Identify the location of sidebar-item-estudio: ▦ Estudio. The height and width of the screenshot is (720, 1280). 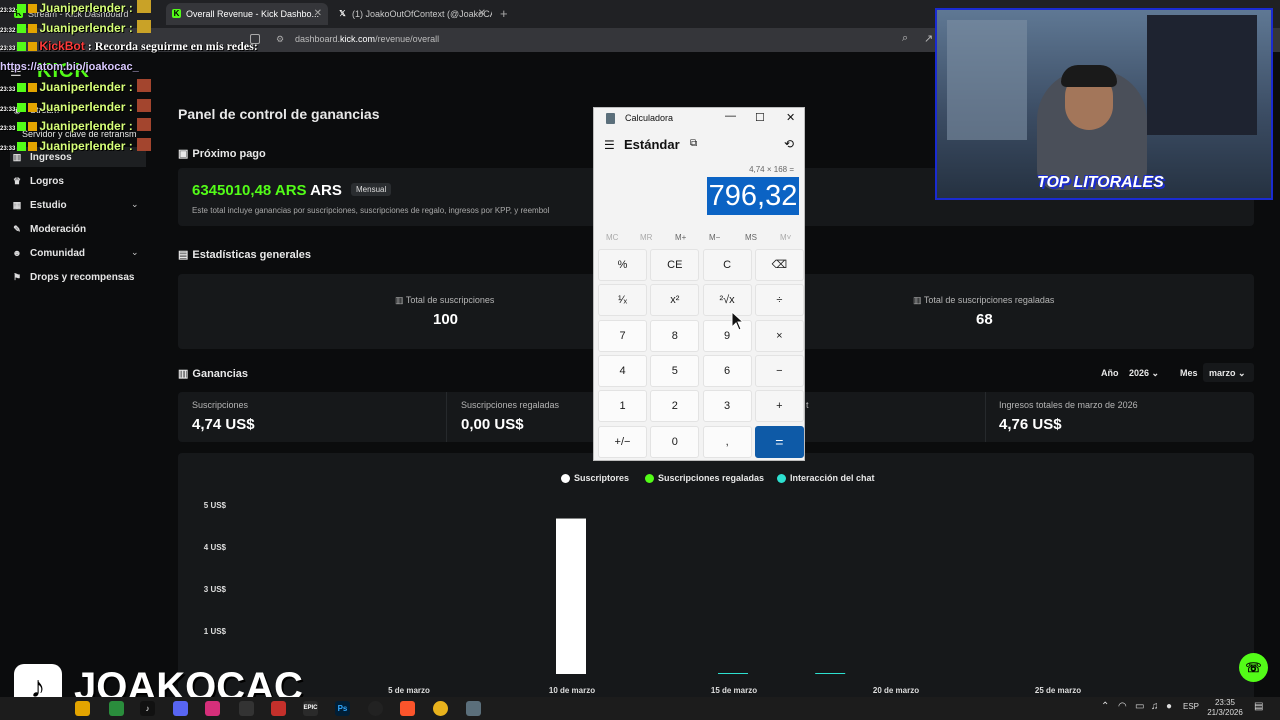
(38, 205).